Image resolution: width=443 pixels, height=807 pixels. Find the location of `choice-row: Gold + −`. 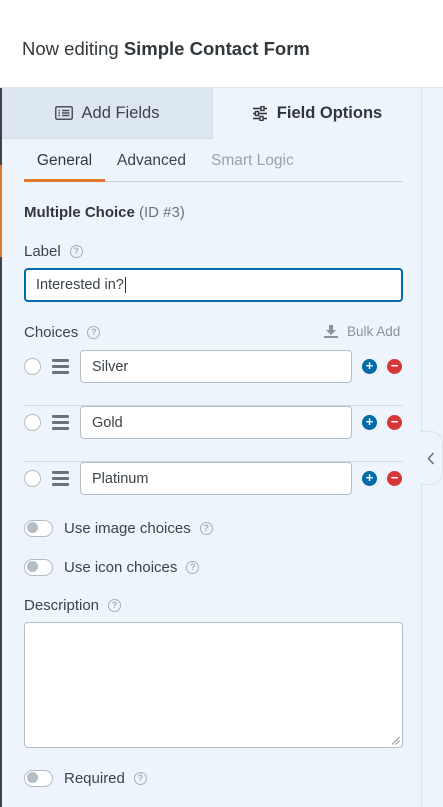

choice-row: Gold + − is located at coordinates (213, 434).